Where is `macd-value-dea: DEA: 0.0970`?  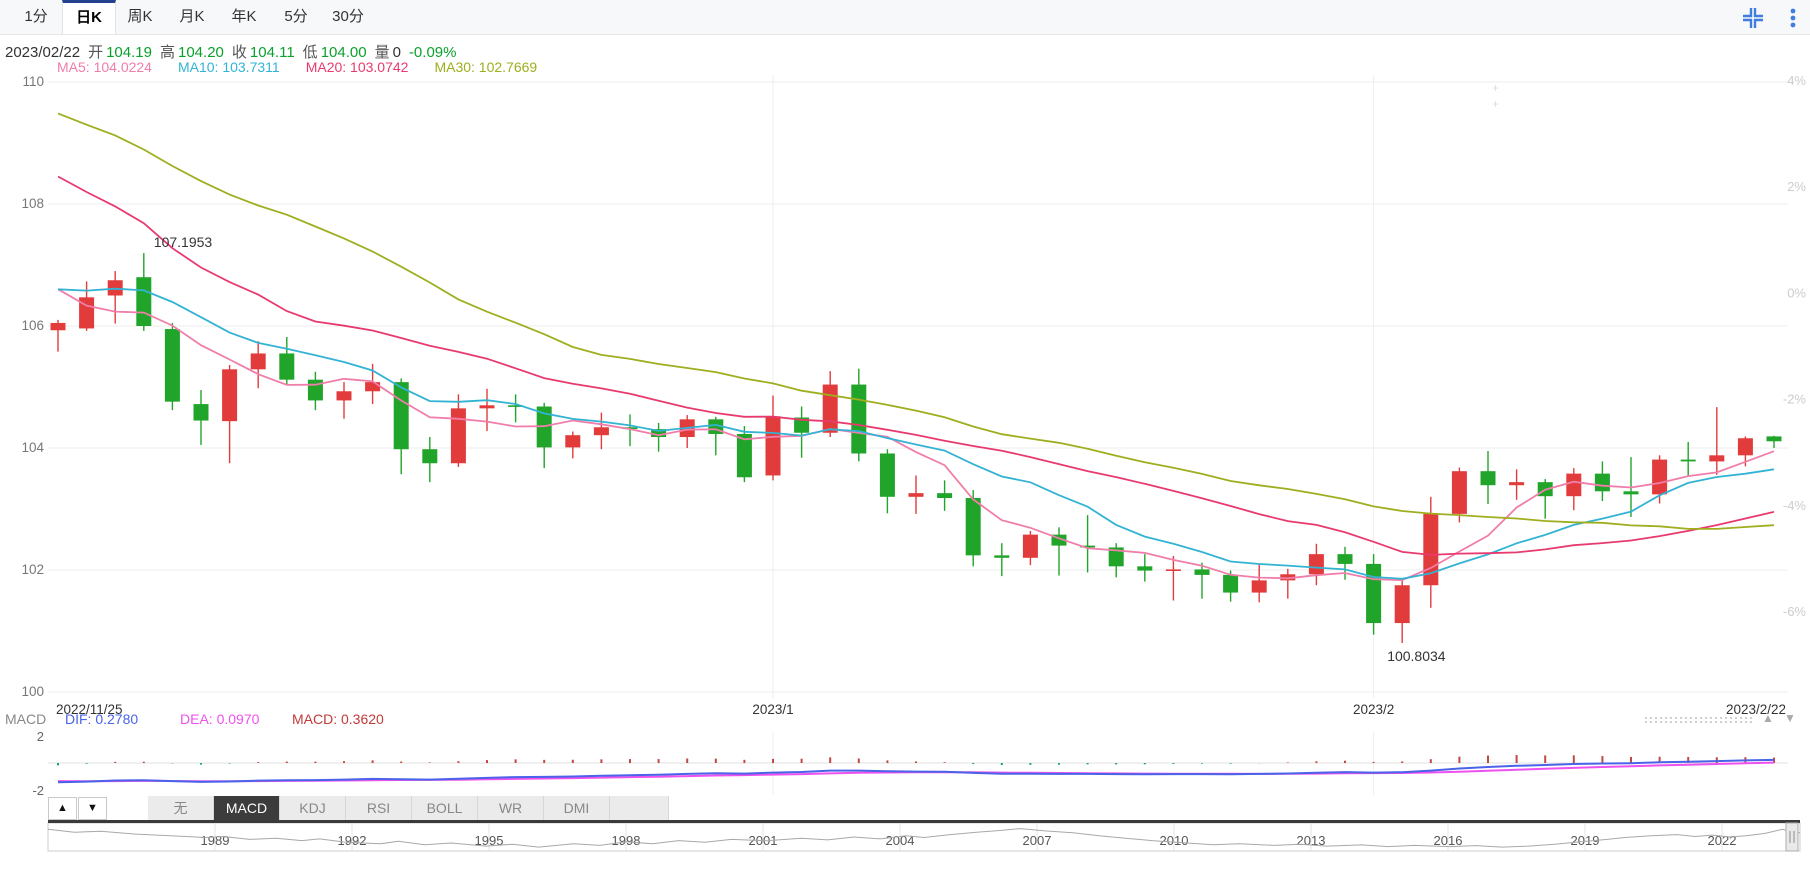 macd-value-dea: DEA: 0.0970 is located at coordinates (220, 719).